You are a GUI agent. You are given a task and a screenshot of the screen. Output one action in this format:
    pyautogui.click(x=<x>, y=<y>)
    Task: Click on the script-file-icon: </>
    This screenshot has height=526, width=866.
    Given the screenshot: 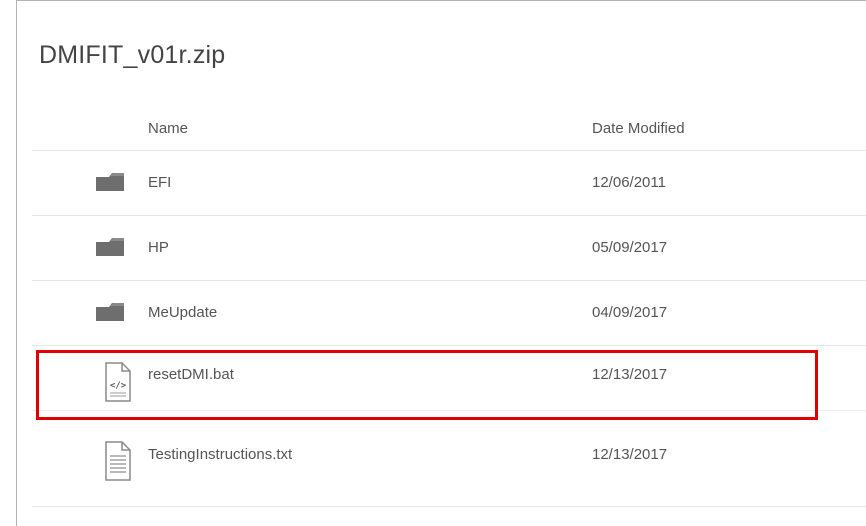 What is the action you would take?
    pyautogui.click(x=118, y=384)
    